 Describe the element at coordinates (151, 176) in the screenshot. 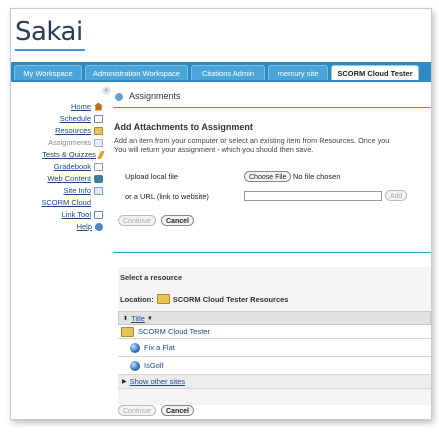

I see `upload-label: Upload local file` at that location.